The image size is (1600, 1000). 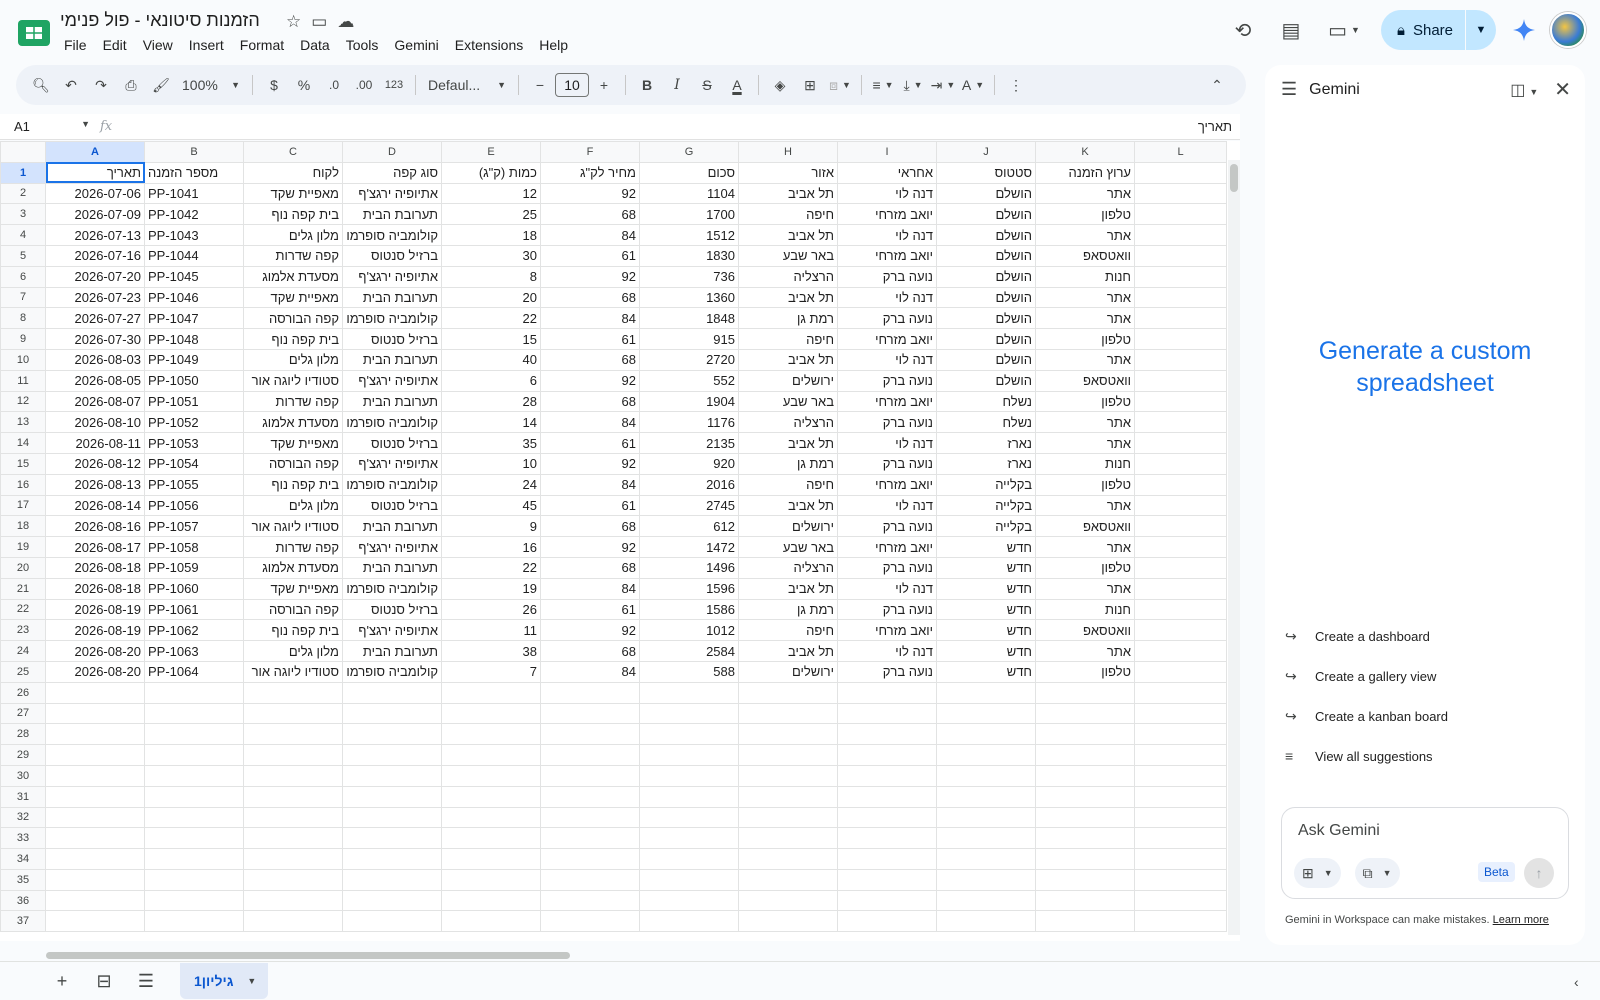 I want to click on cell: 1904, so click(x=689, y=401).